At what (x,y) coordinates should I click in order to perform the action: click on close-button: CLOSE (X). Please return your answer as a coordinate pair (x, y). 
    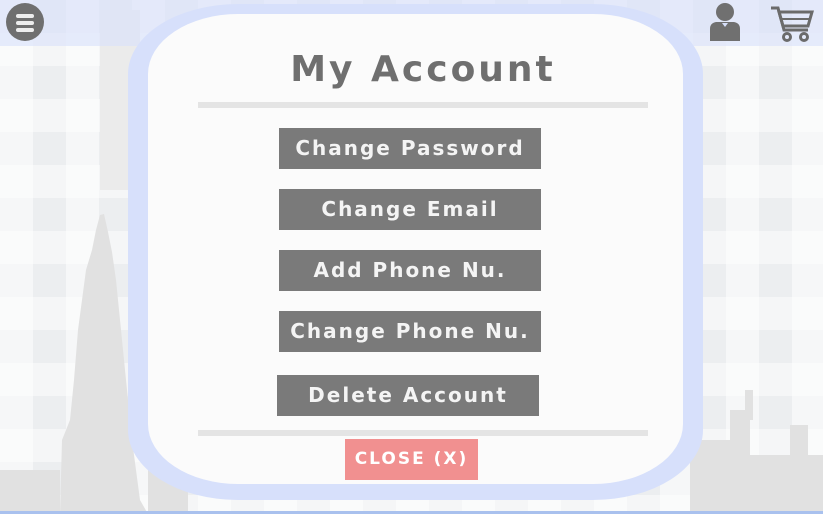
    Looking at the image, I should click on (411, 459).